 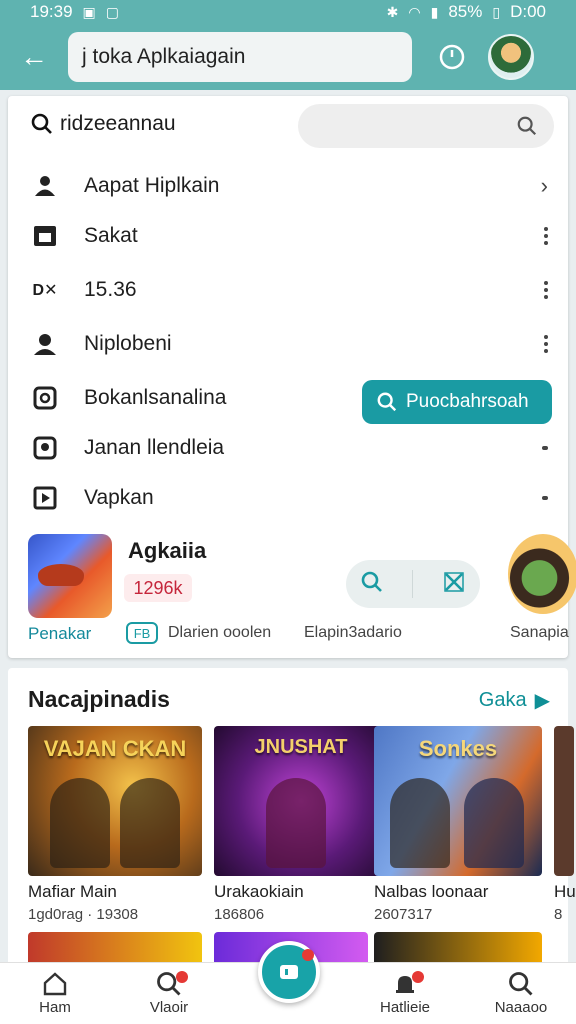 What do you see at coordinates (45, 398) in the screenshot?
I see `archive-icon` at bounding box center [45, 398].